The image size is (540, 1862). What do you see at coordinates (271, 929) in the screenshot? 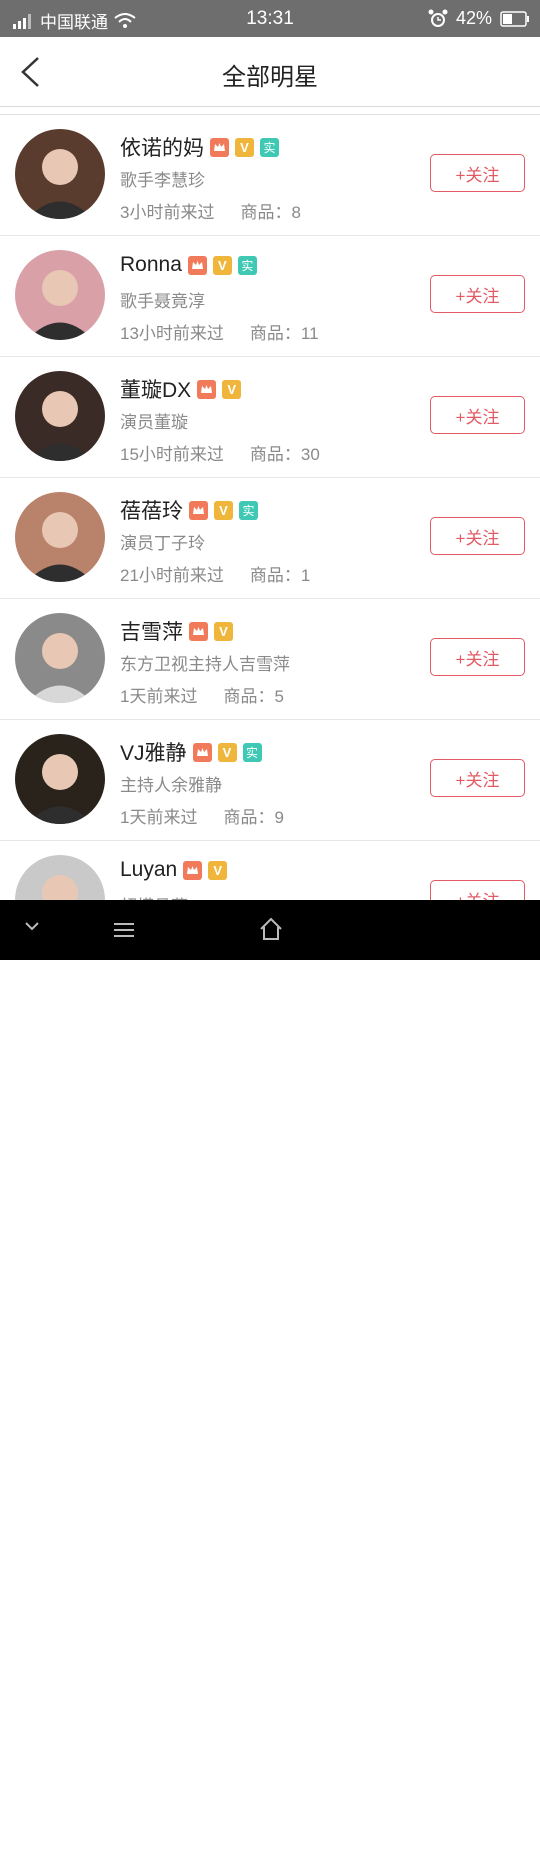
I see `home-icon` at bounding box center [271, 929].